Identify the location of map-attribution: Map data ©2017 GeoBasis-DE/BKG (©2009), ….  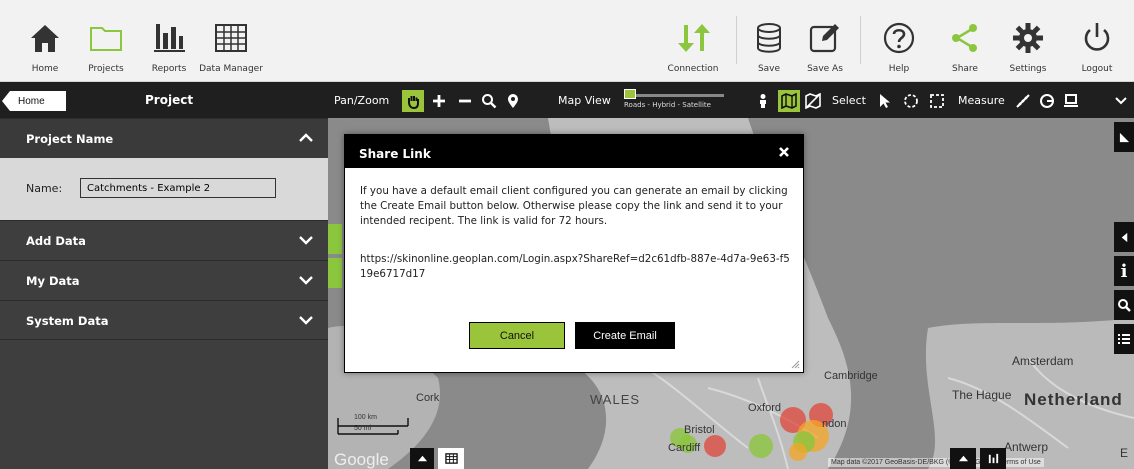
(936, 462).